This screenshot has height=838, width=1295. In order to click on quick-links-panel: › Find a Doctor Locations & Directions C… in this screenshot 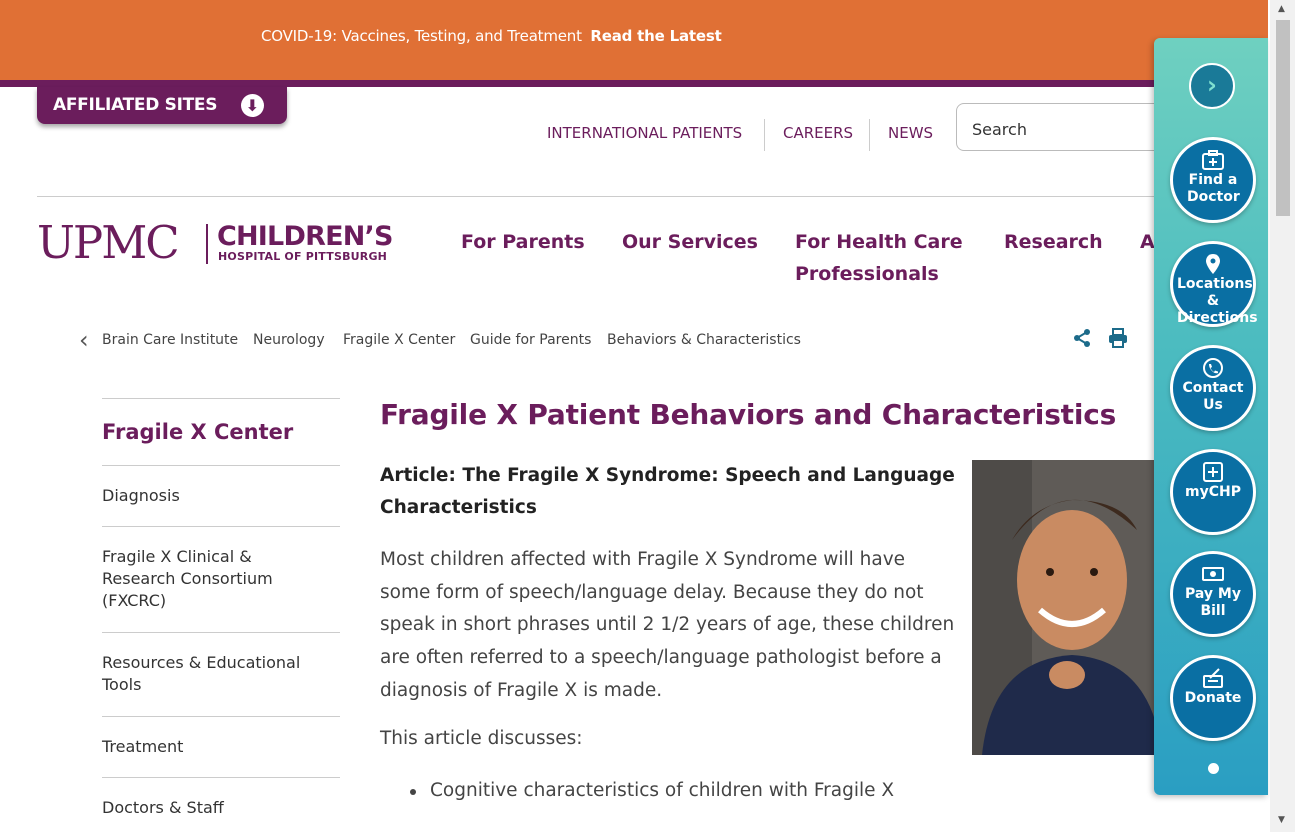, I will do `click(1211, 416)`.